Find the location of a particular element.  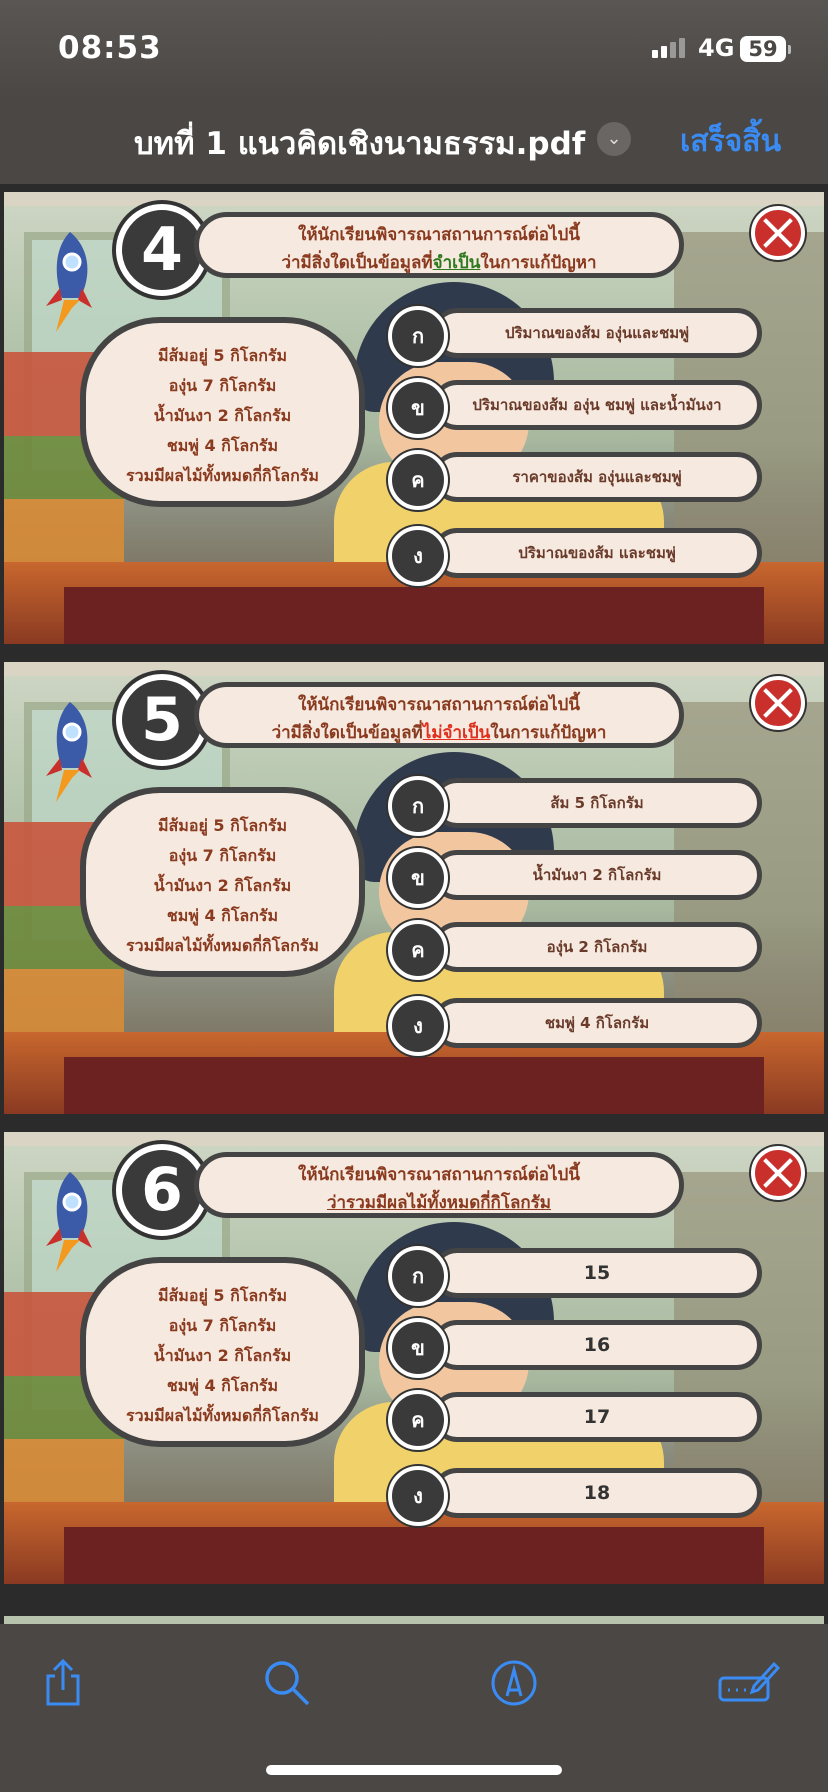

option-text: ส้ม 5 กิโลกรัม is located at coordinates (597, 803).